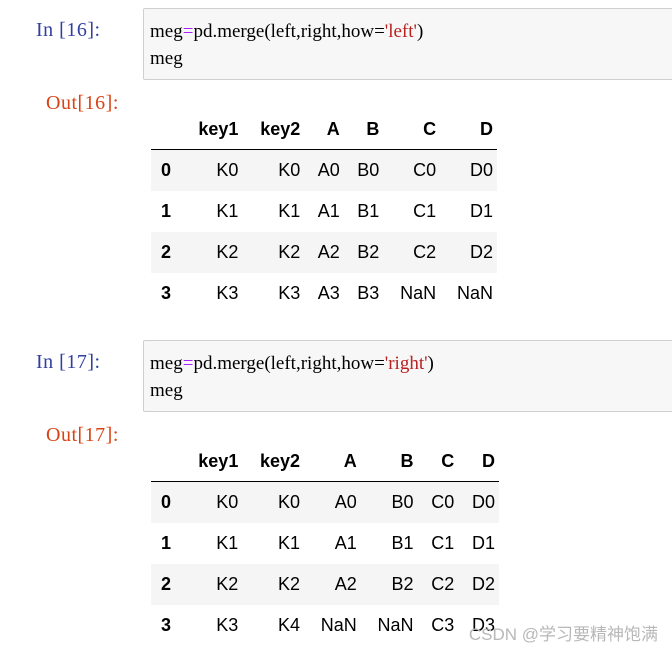  Describe the element at coordinates (563, 634) in the screenshot. I see `watermark: CSDN @学习要精神饱满` at that location.